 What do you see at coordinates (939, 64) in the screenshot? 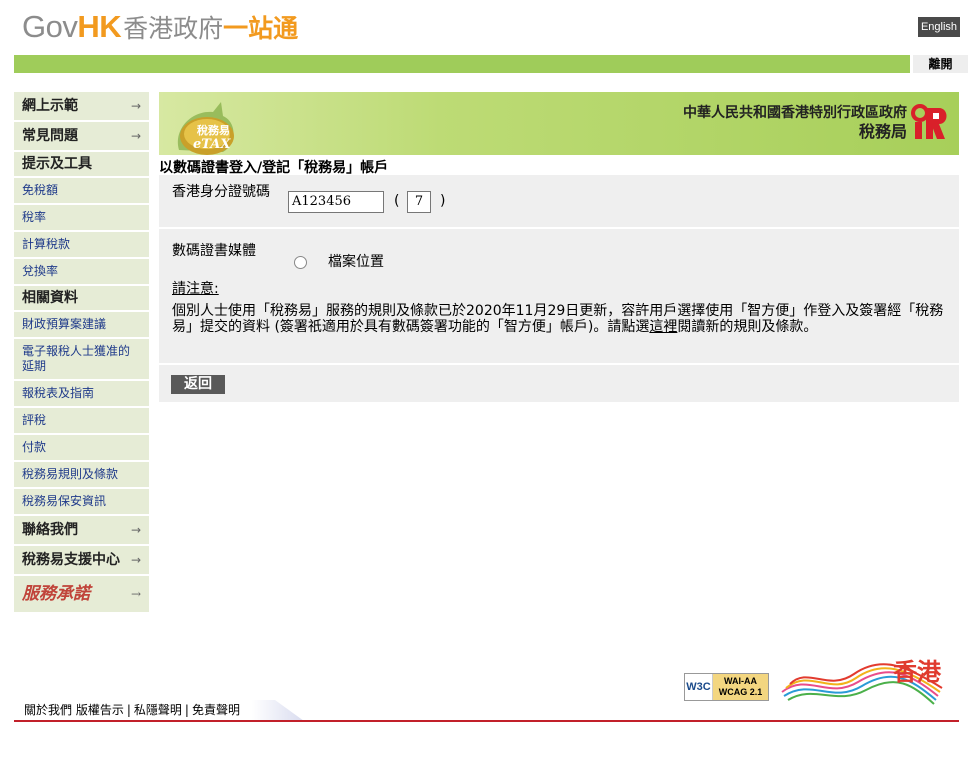
I see `logout-button: 離開` at bounding box center [939, 64].